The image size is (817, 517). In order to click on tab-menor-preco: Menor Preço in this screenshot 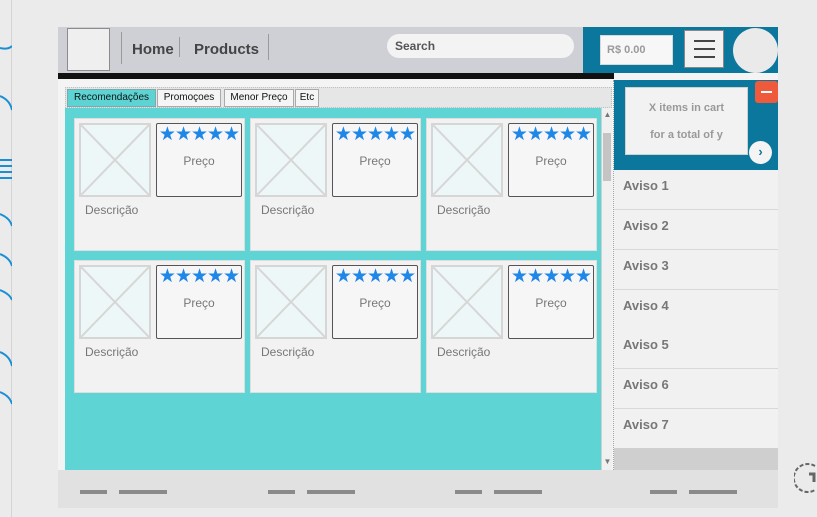, I will do `click(259, 98)`.